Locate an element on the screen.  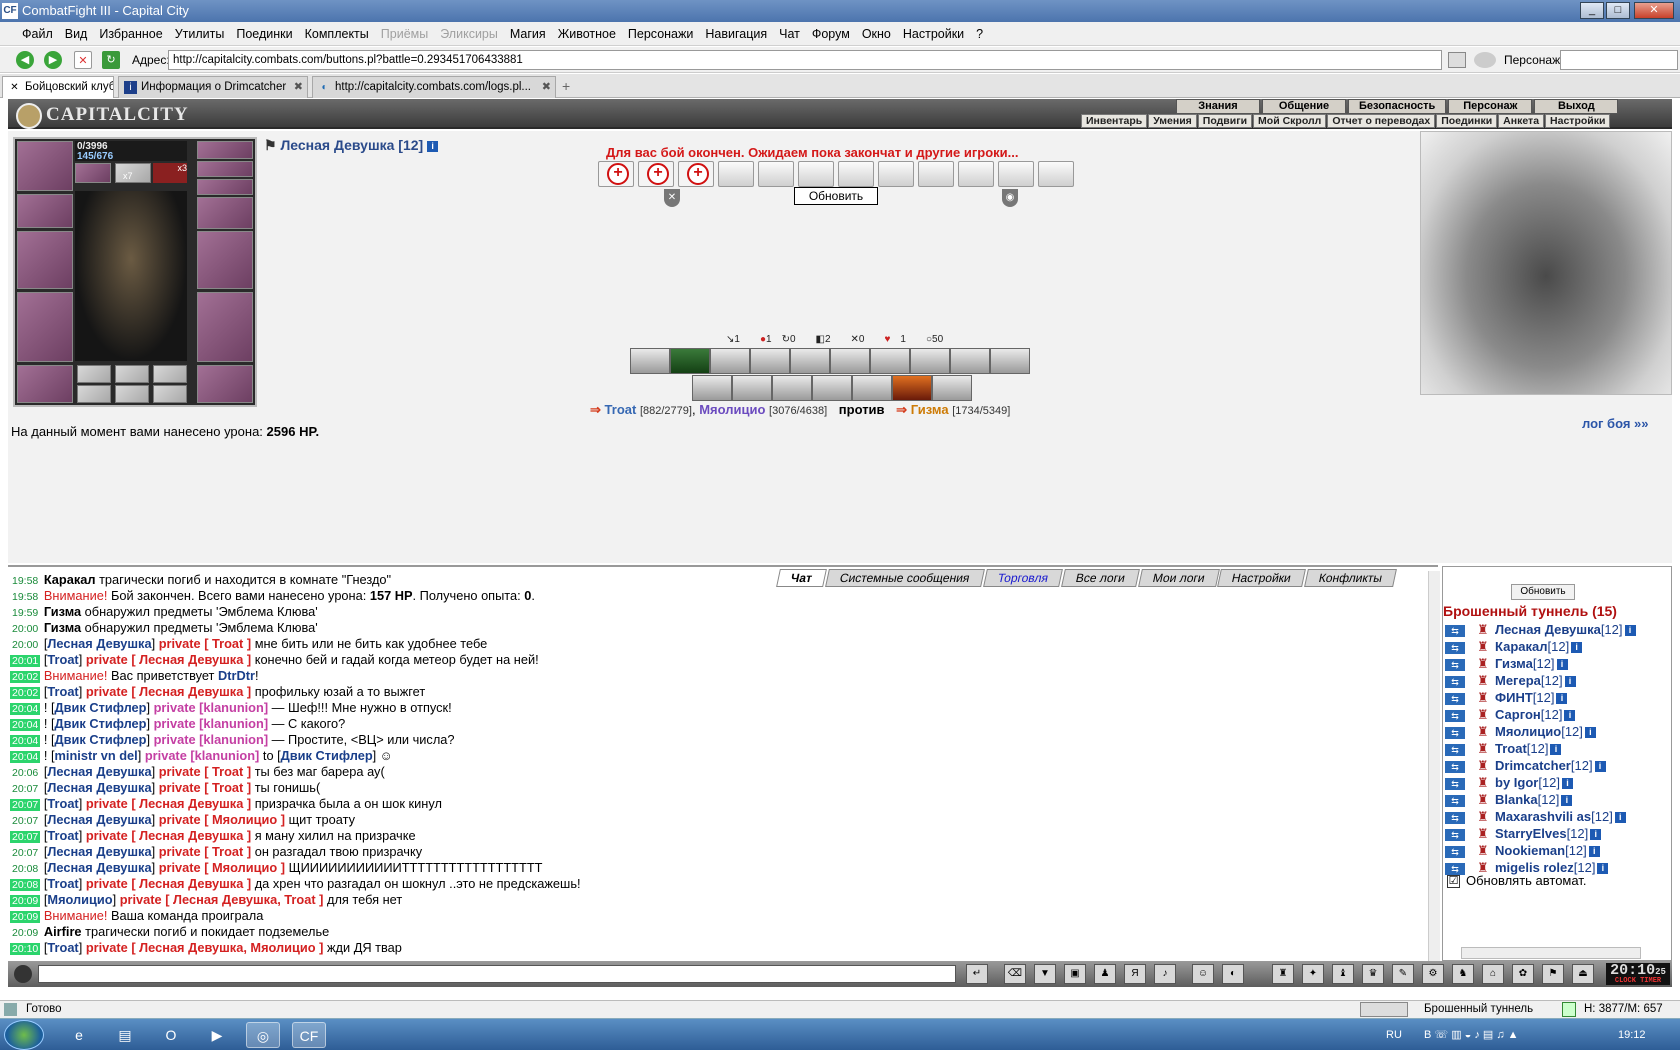
action-icon: ♝ is located at coordinates (1343, 974).